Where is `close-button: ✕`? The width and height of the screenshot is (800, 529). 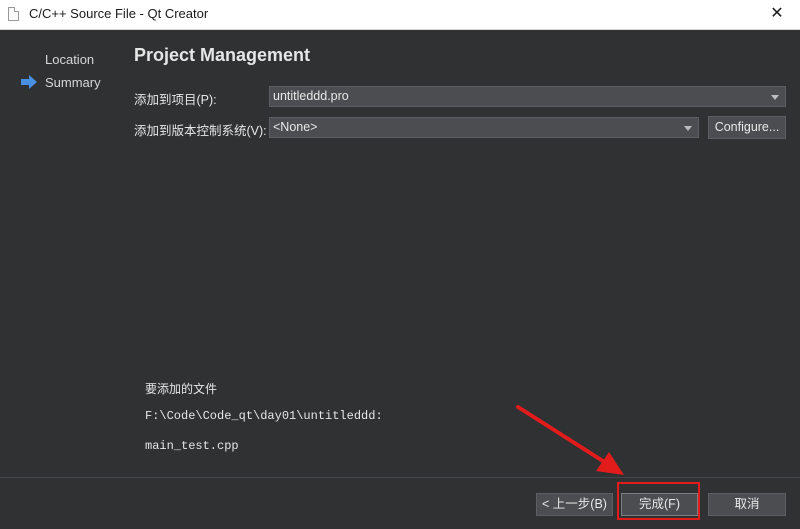 close-button: ✕ is located at coordinates (777, 14).